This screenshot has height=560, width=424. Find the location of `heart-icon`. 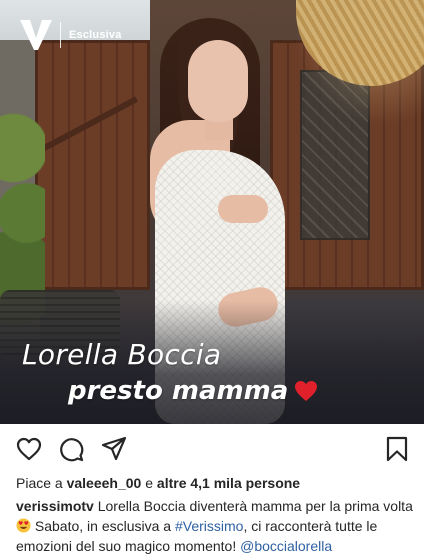

heart-icon is located at coordinates (29, 449).